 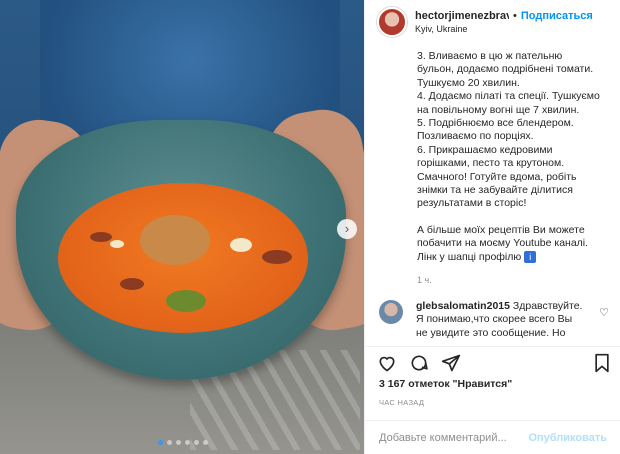 I want to click on action-bar, so click(x=492, y=361).